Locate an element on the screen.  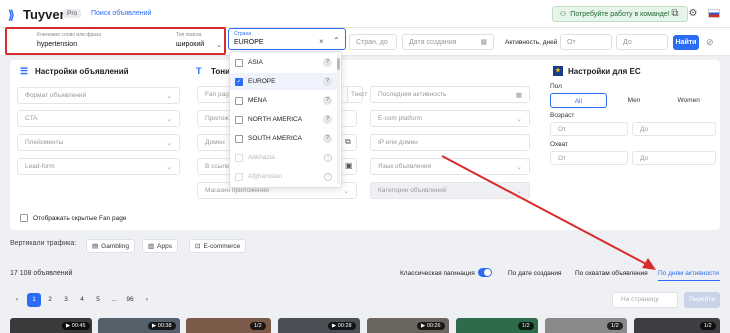
ad-card: ▶ 00:45 is located at coordinates (51, 325).